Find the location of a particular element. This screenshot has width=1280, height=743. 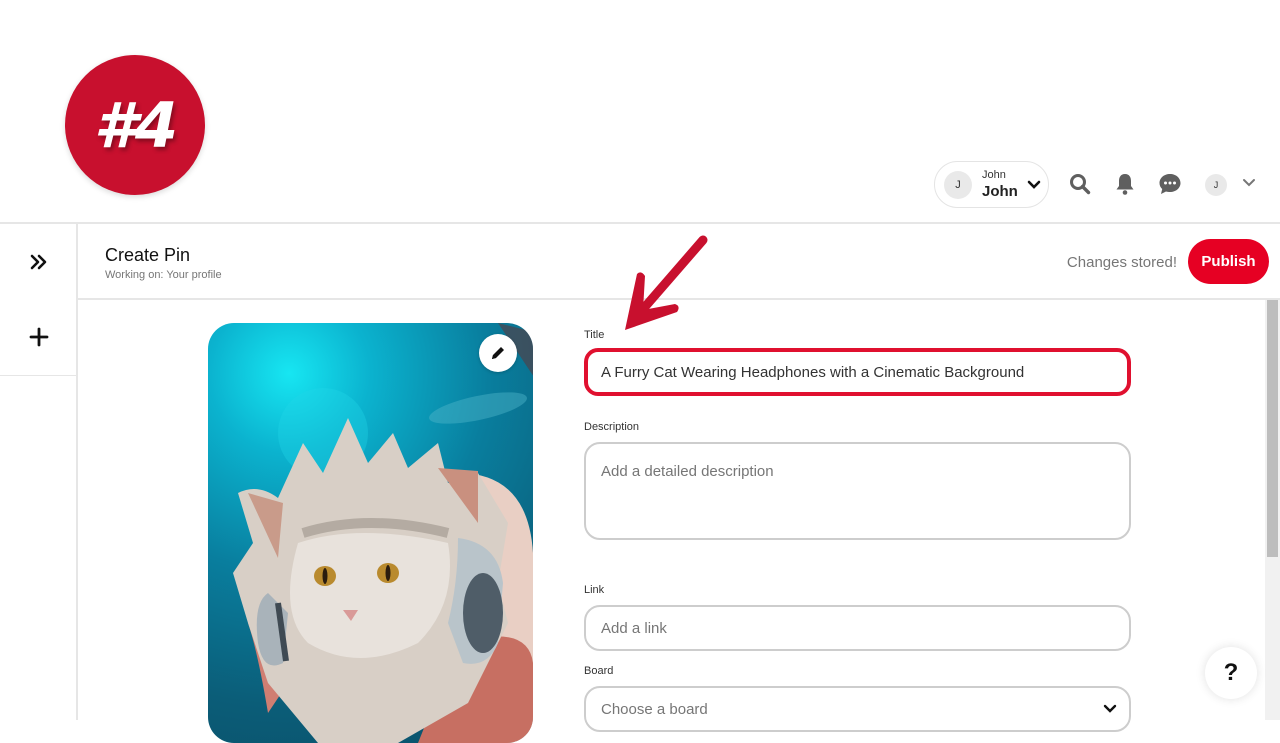

account-switcher: J John John is located at coordinates (991, 184).